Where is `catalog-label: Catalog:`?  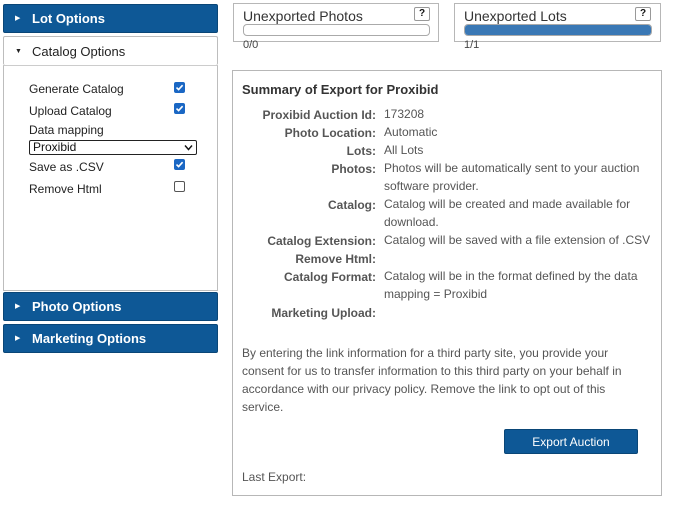
catalog-label: Catalog: is located at coordinates (352, 205).